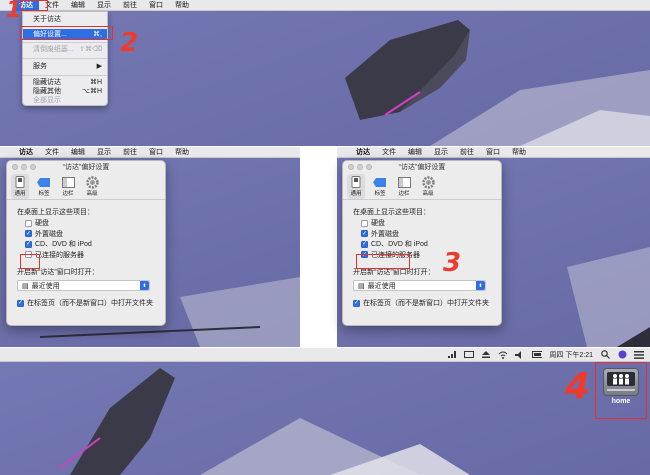  I want to click on eject-icon, so click(486, 354).